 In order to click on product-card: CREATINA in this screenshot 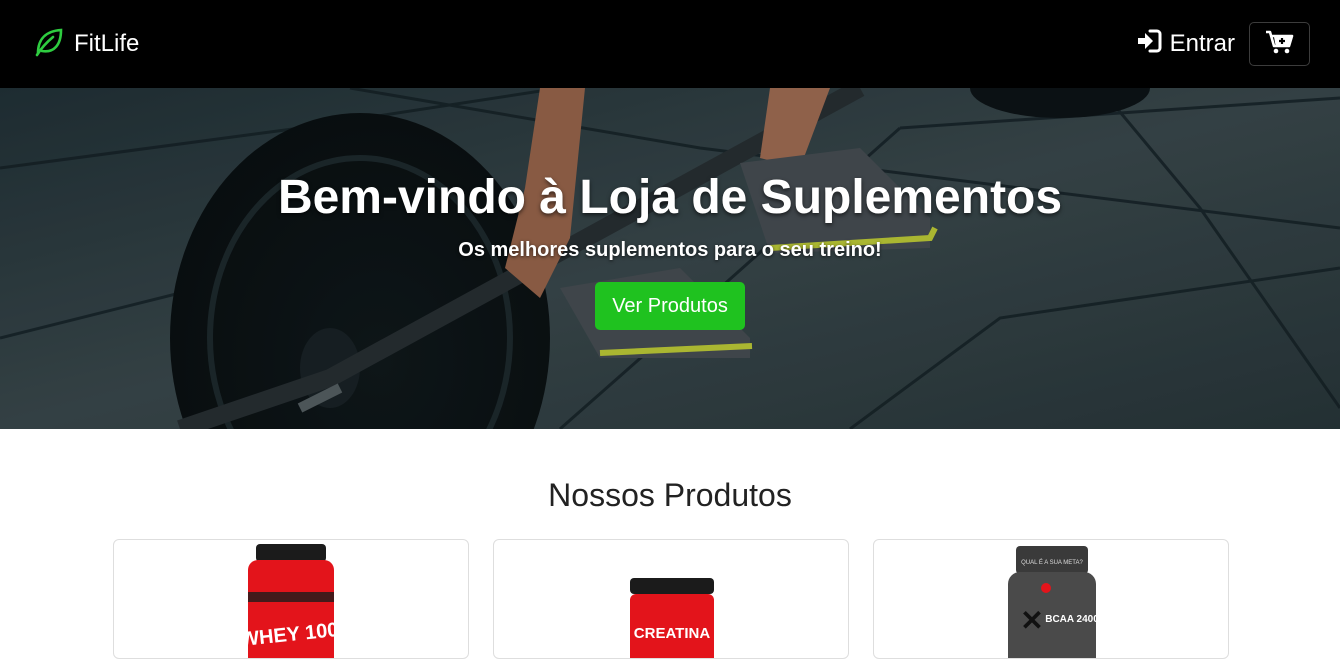, I will do `click(671, 599)`.